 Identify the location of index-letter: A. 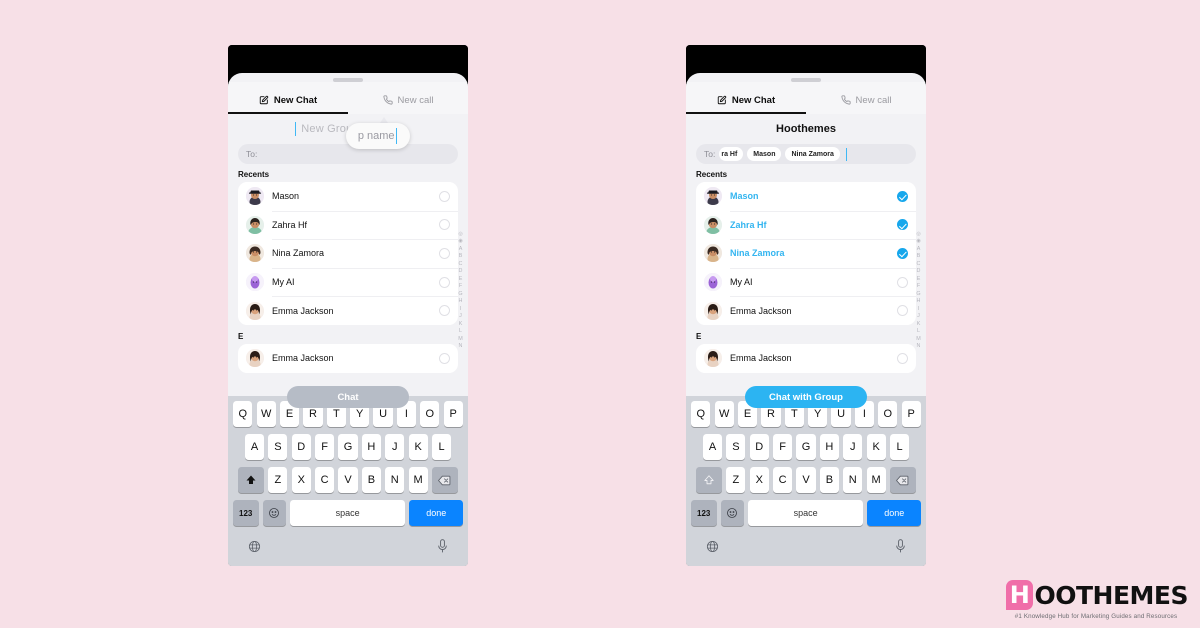
(461, 249).